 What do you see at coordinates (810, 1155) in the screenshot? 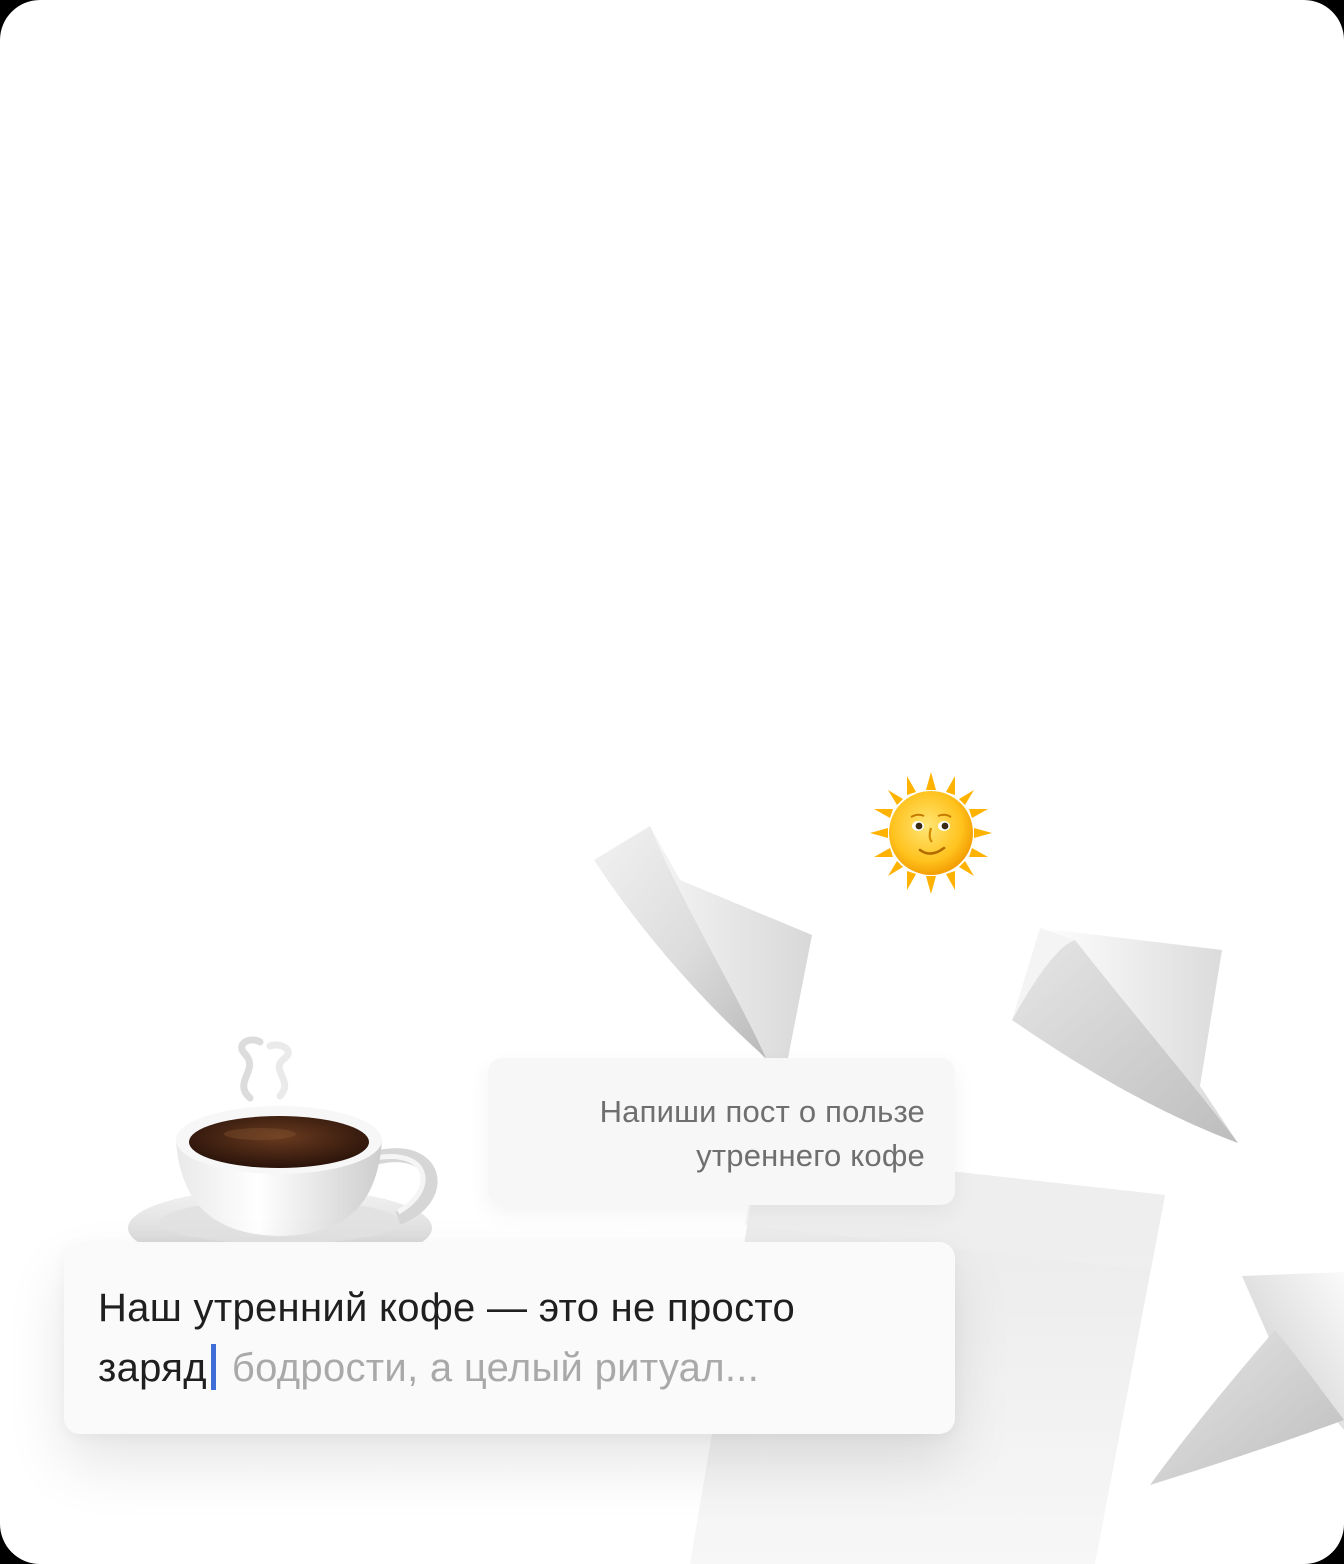
I see `prompt-text-line: утреннего кофе` at bounding box center [810, 1155].